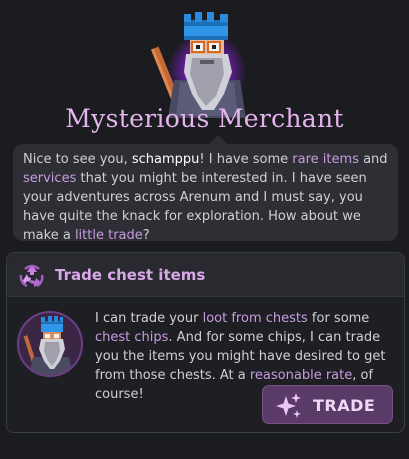 This screenshot has width=409, height=459. I want to click on trade-highlight: reasonable rate, so click(301, 375).